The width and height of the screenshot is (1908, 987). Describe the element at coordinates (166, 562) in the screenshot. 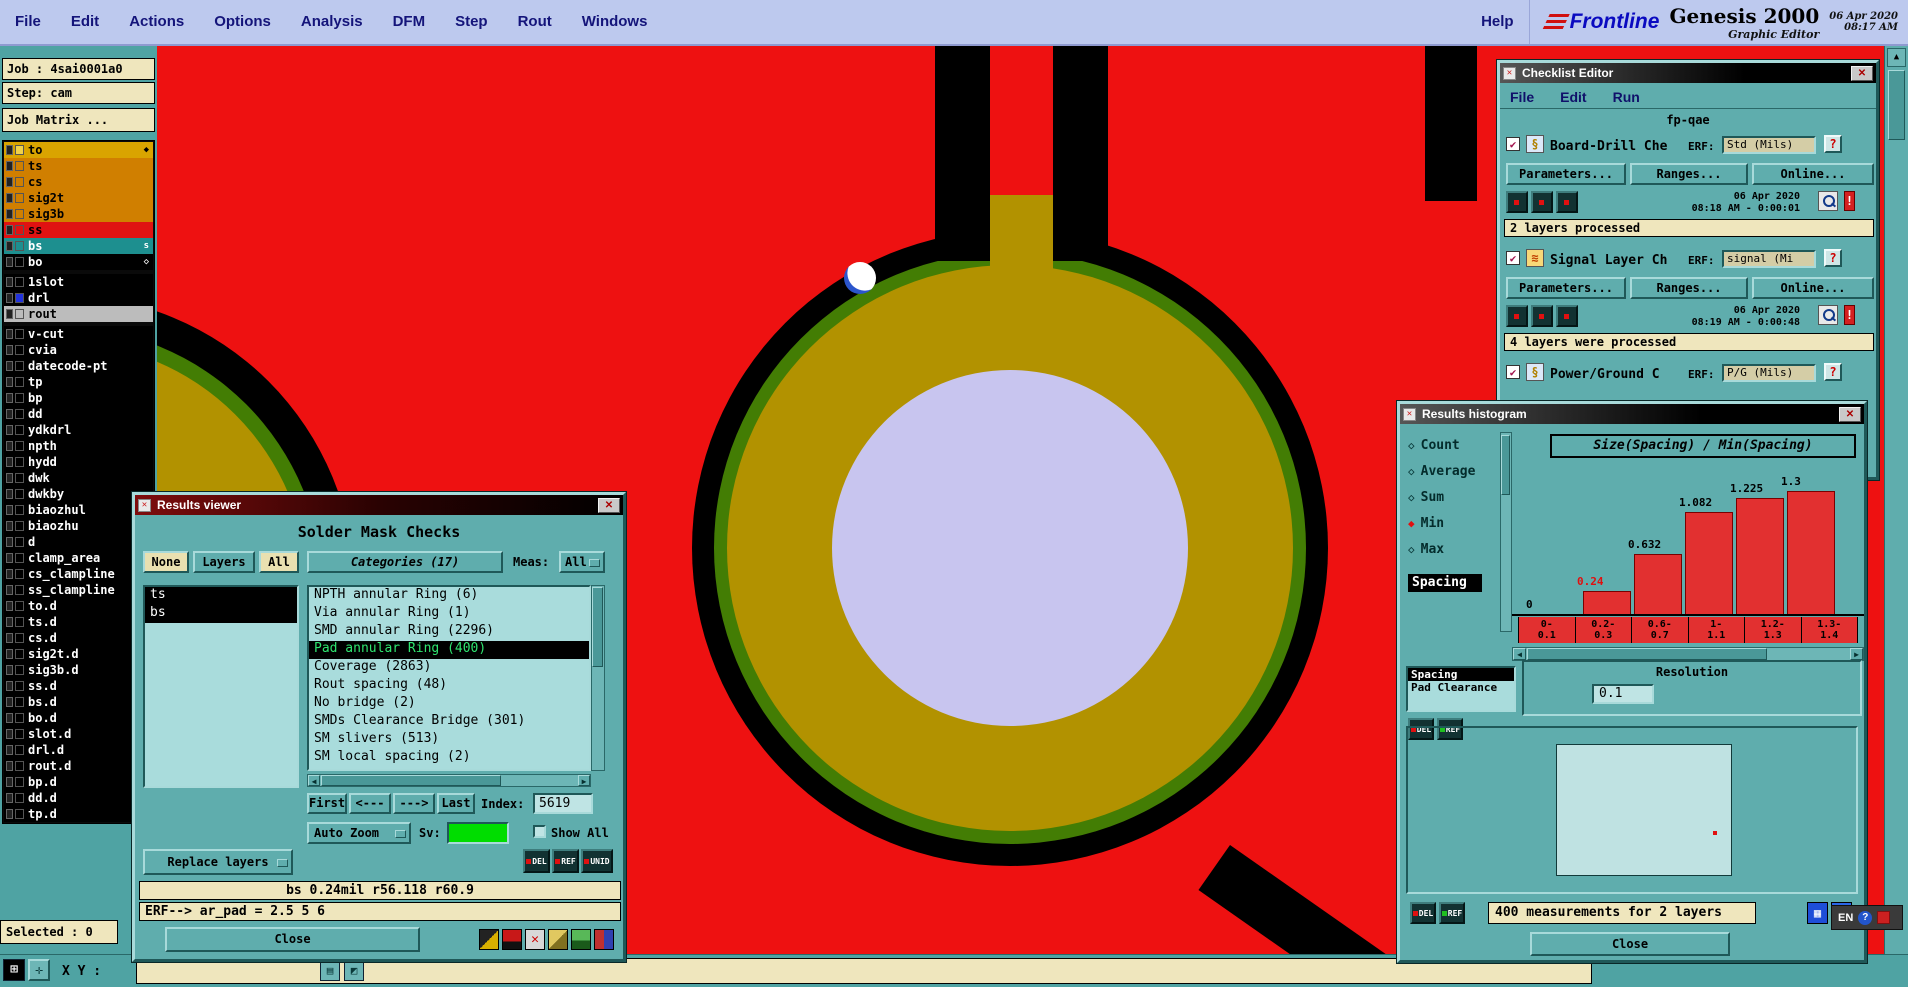

I see `filter-none-button: None` at that location.